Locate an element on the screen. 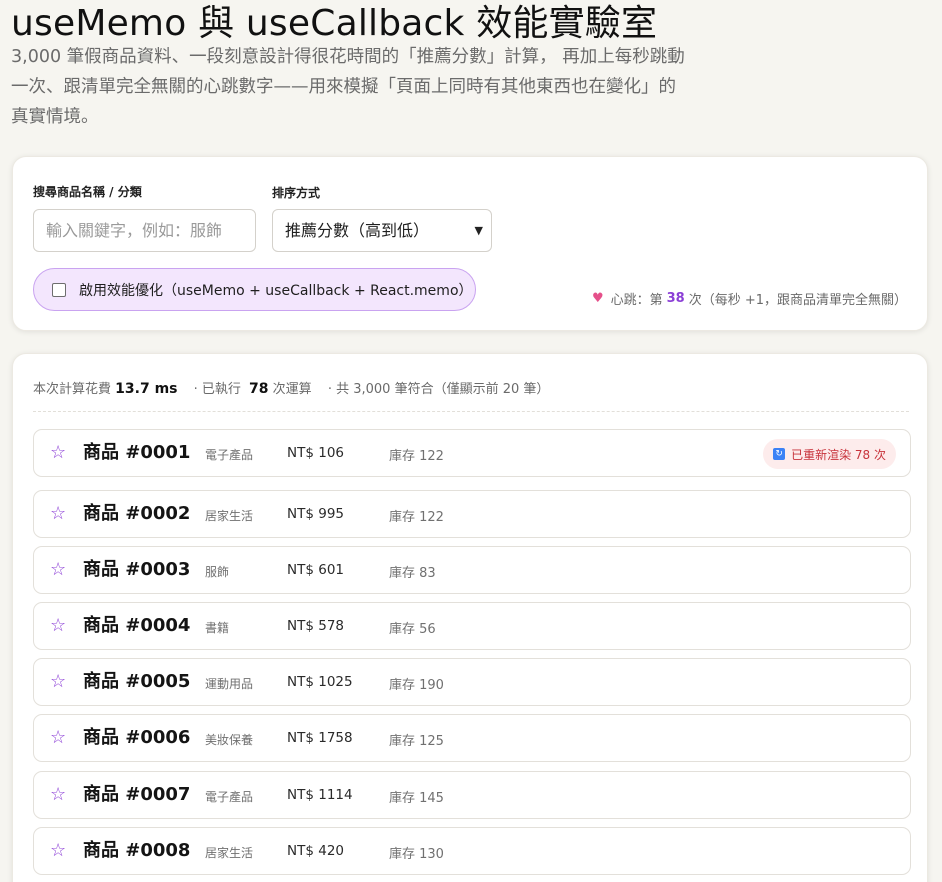 This screenshot has width=942, height=882. divider is located at coordinates (471, 411).